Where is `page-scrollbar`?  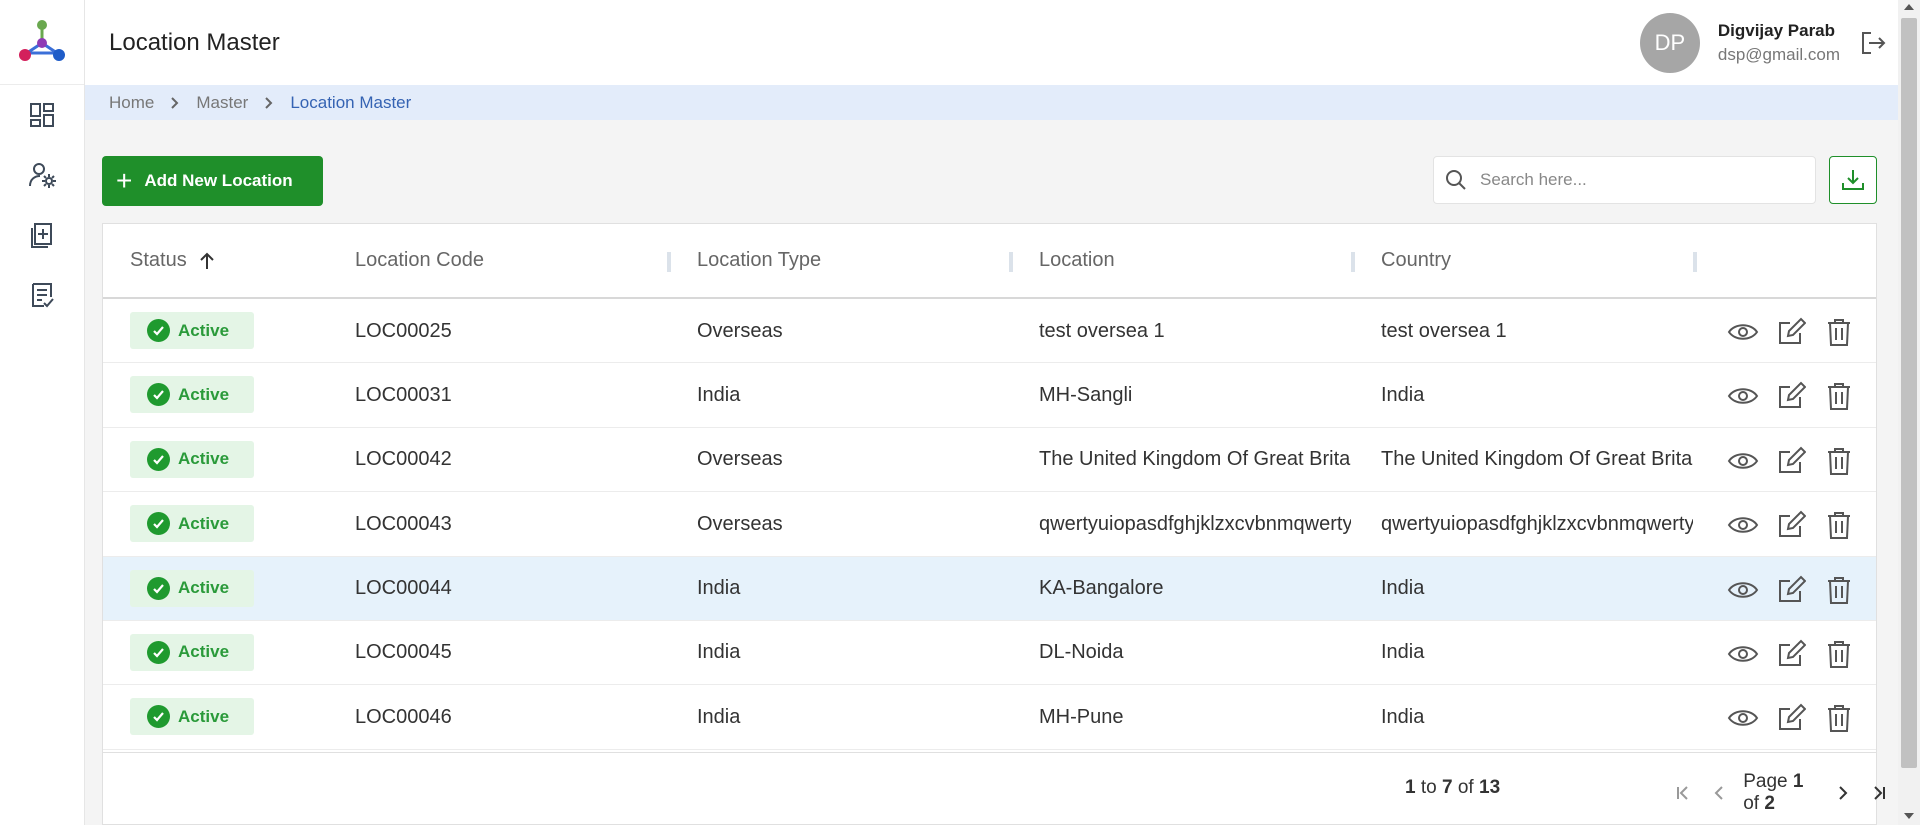 page-scrollbar is located at coordinates (1909, 412).